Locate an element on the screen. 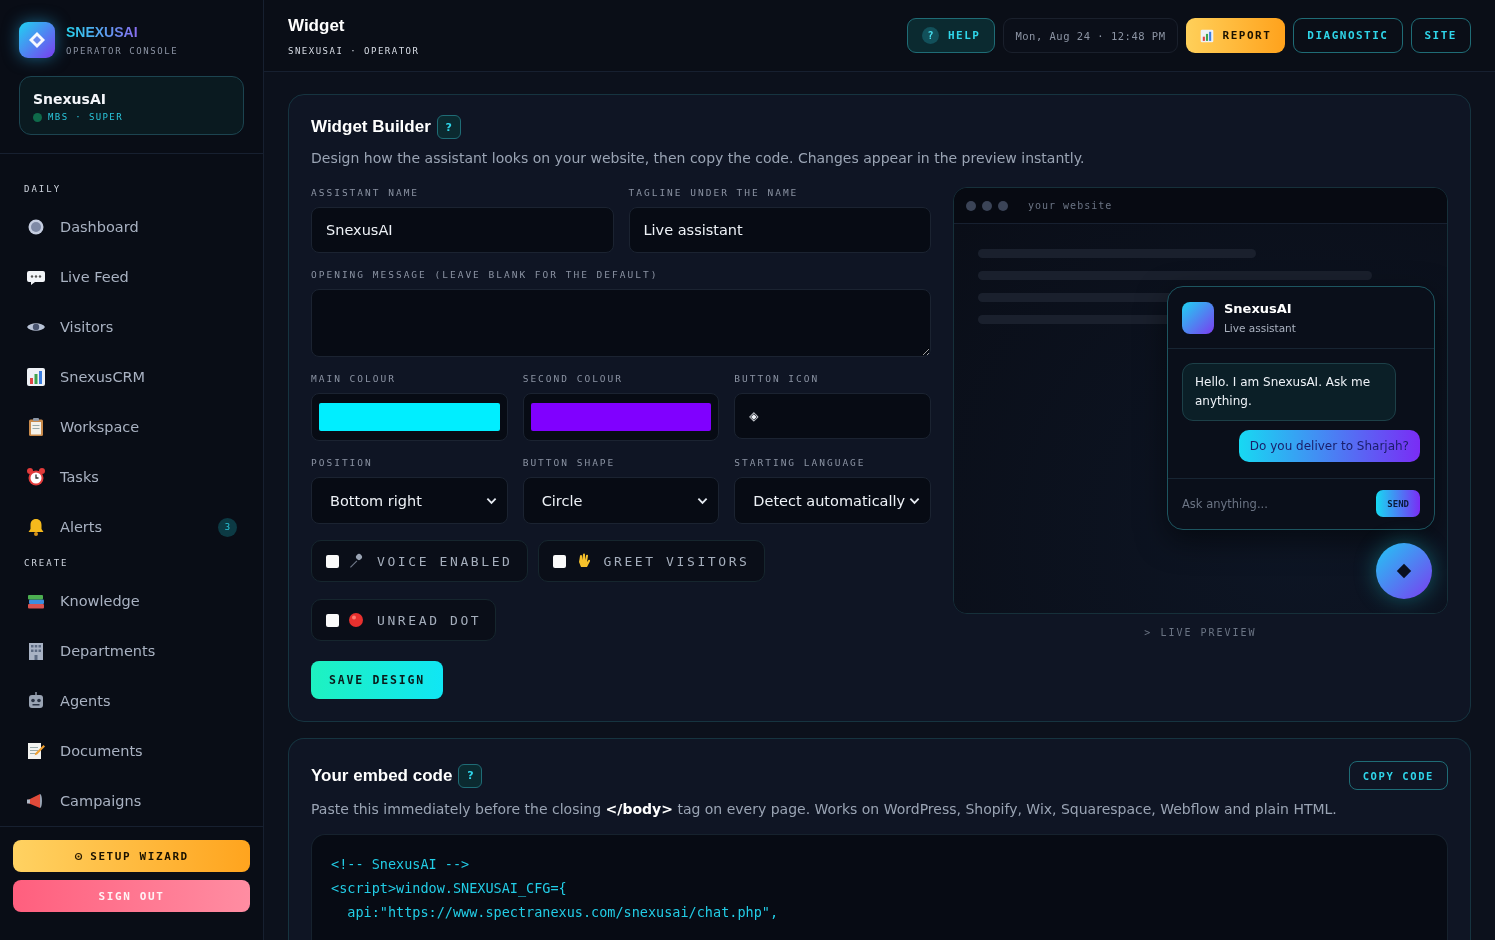 This screenshot has height=940, width=1495. dot-icon is located at coordinates (356, 620).